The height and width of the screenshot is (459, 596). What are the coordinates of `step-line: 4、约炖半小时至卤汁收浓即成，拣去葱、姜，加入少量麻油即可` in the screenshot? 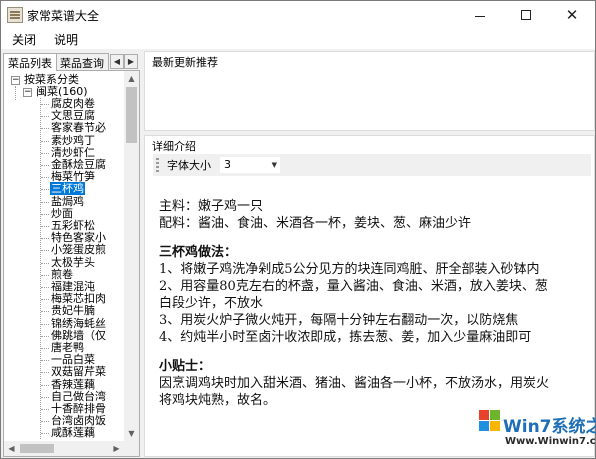 It's located at (345, 337).